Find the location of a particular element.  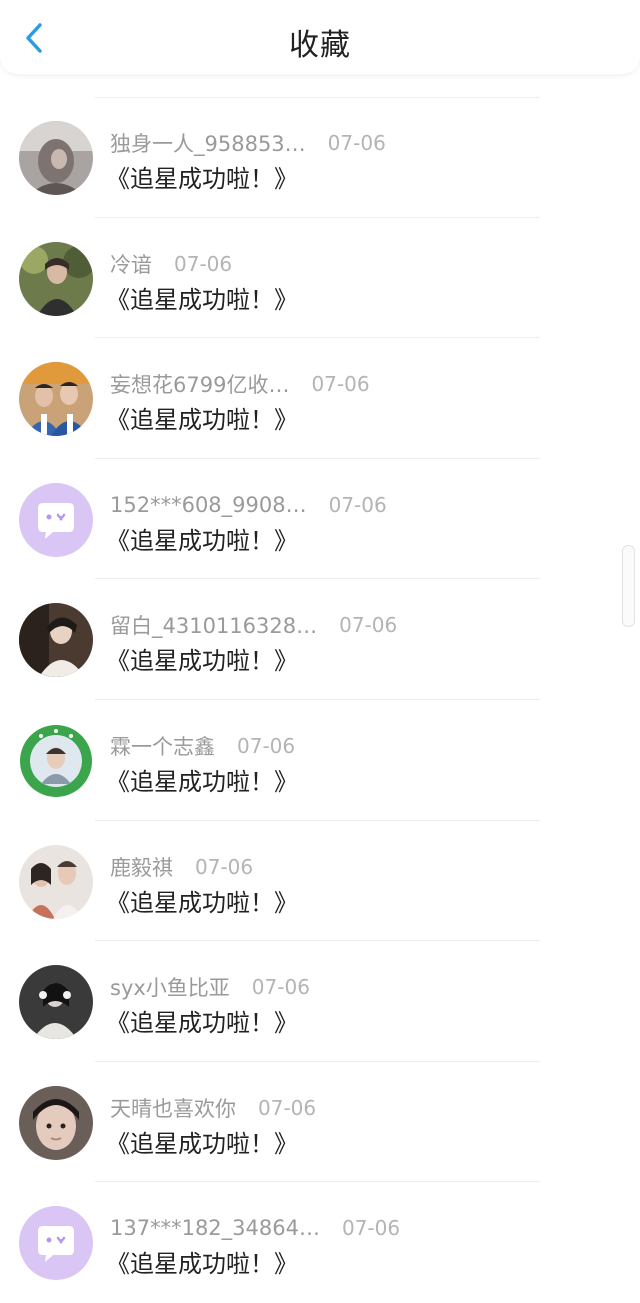

list-item: syx小鱼比亚 07-06 《追星成功啦！》 is located at coordinates (320, 1001).